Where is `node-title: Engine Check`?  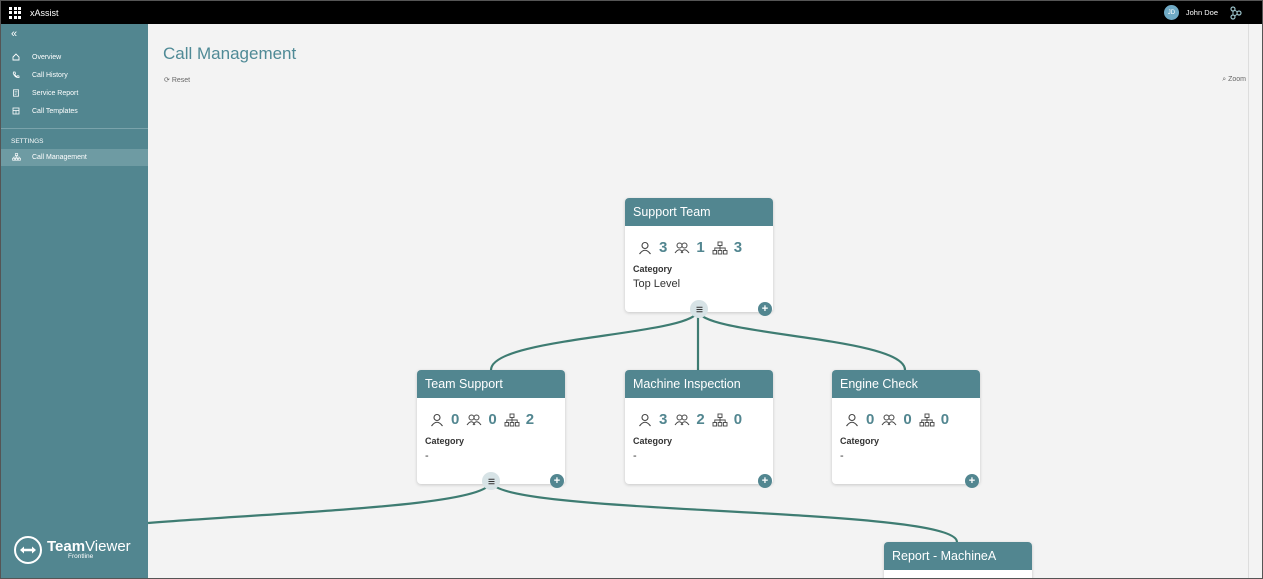 node-title: Engine Check is located at coordinates (906, 384).